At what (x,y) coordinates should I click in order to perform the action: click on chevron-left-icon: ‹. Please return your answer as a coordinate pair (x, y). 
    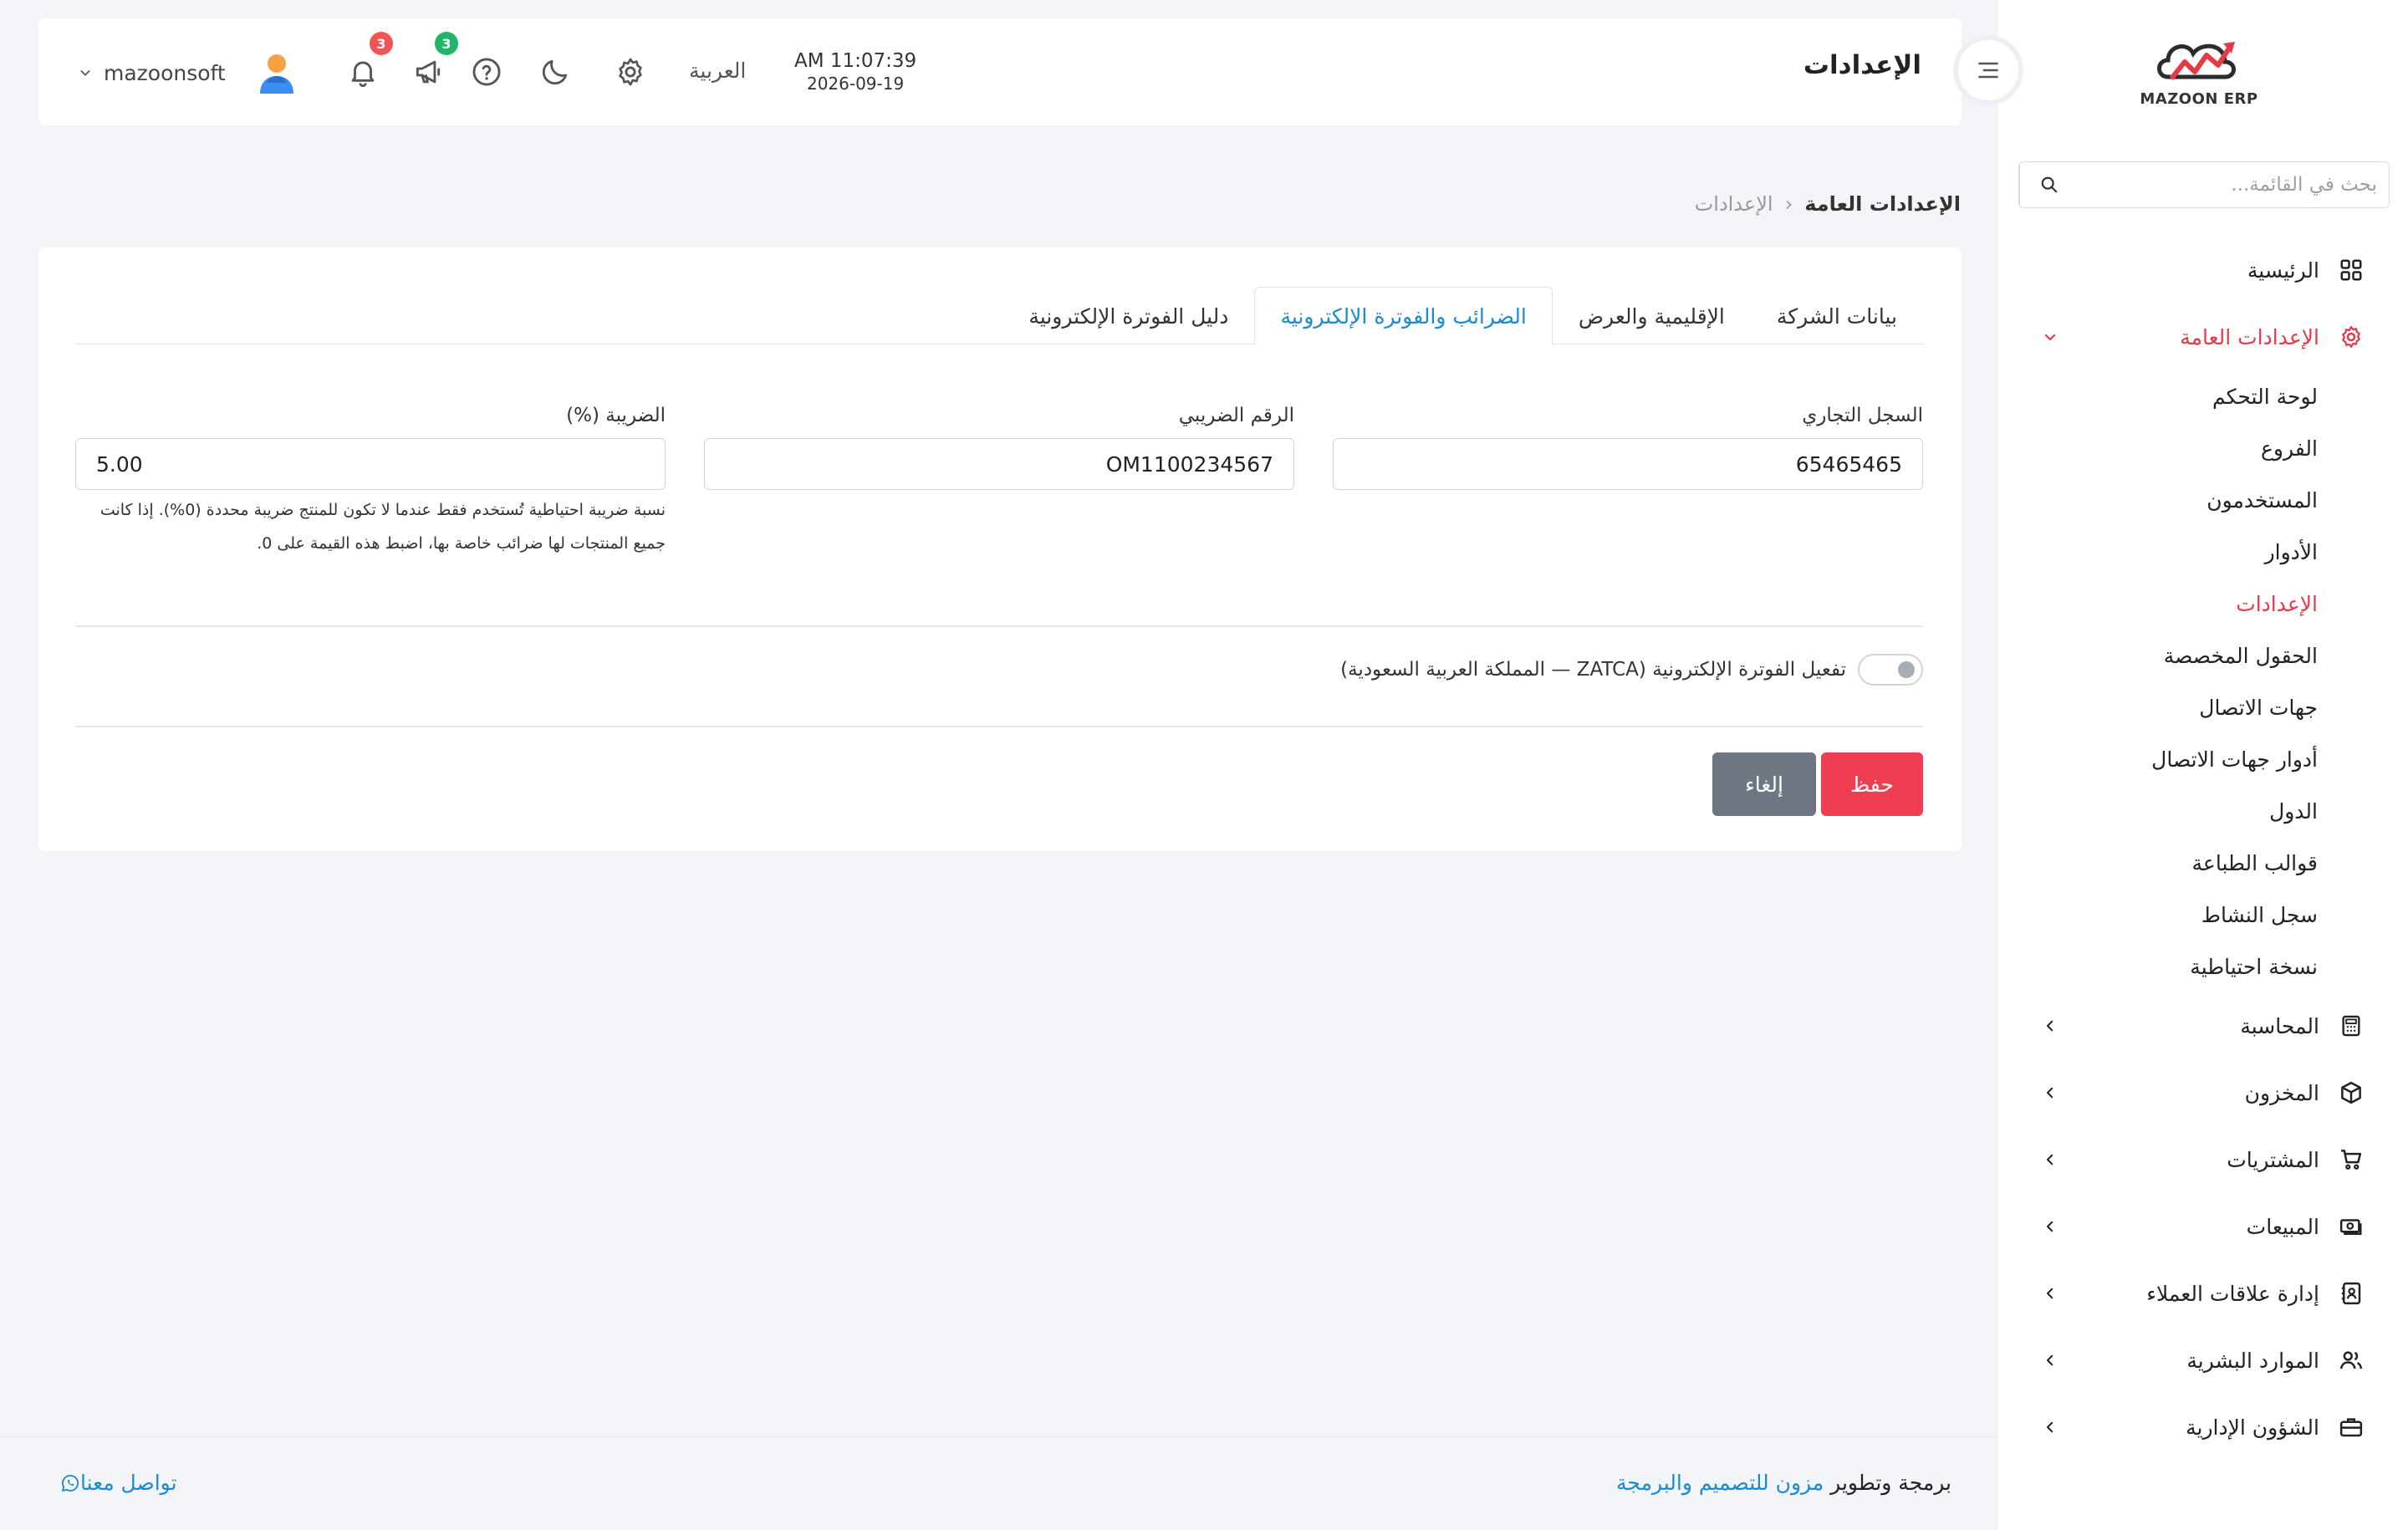
    Looking at the image, I should click on (1789, 204).